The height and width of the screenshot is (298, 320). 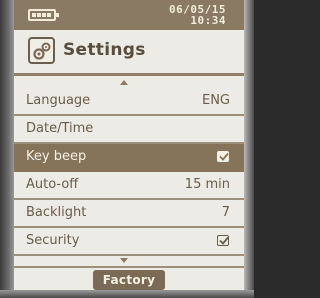 What do you see at coordinates (52, 184) in the screenshot?
I see `menu-item-label: Auto-off` at bounding box center [52, 184].